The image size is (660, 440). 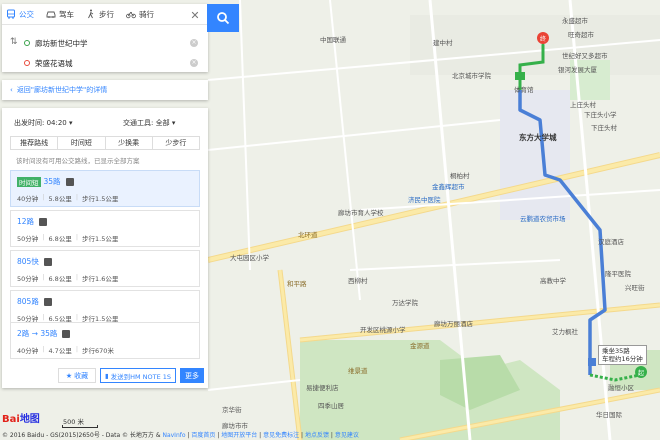 I want to click on svg-text: 起, so click(x=641, y=373).